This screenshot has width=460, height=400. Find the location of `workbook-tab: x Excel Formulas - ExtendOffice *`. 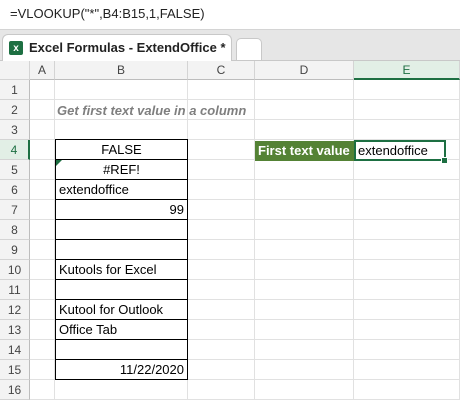

workbook-tab: x Excel Formulas - ExtendOffice * is located at coordinates (117, 47).